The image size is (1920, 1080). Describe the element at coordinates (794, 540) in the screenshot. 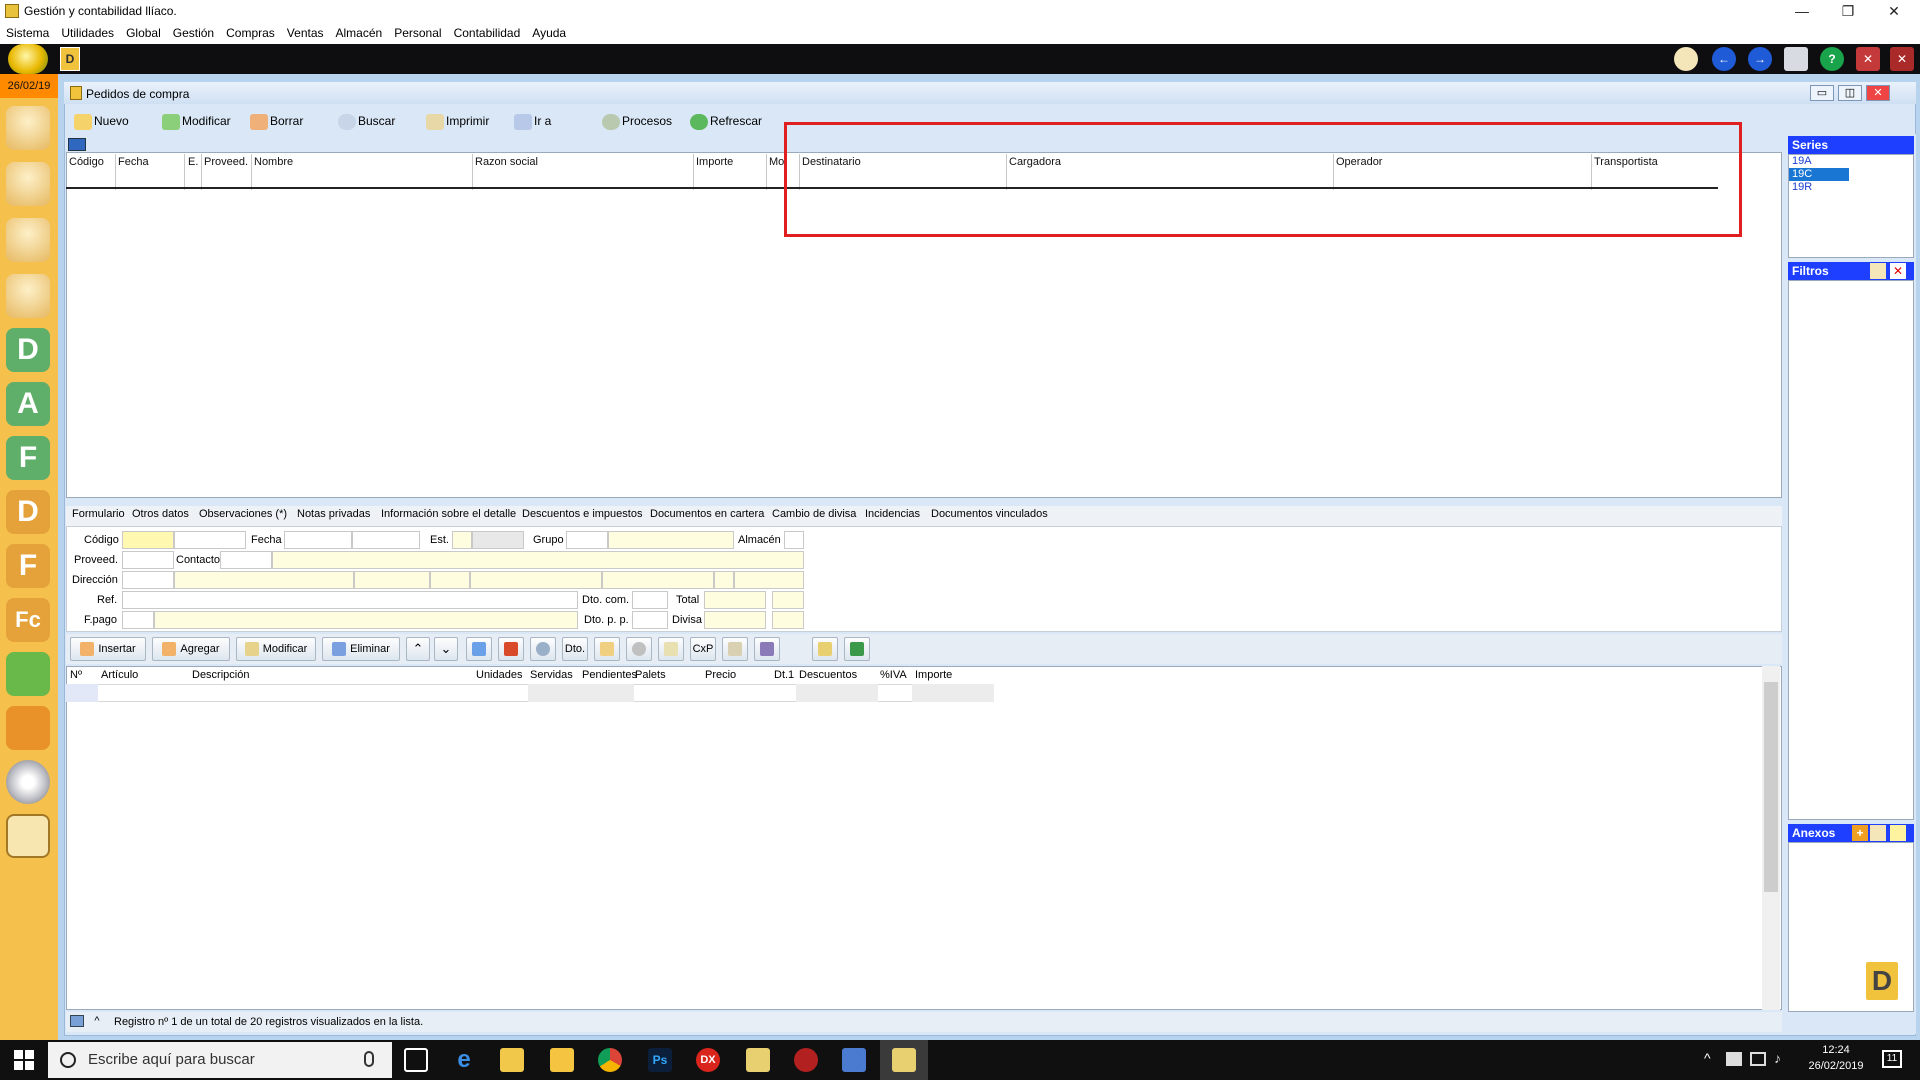

I see `almacen-input` at that location.